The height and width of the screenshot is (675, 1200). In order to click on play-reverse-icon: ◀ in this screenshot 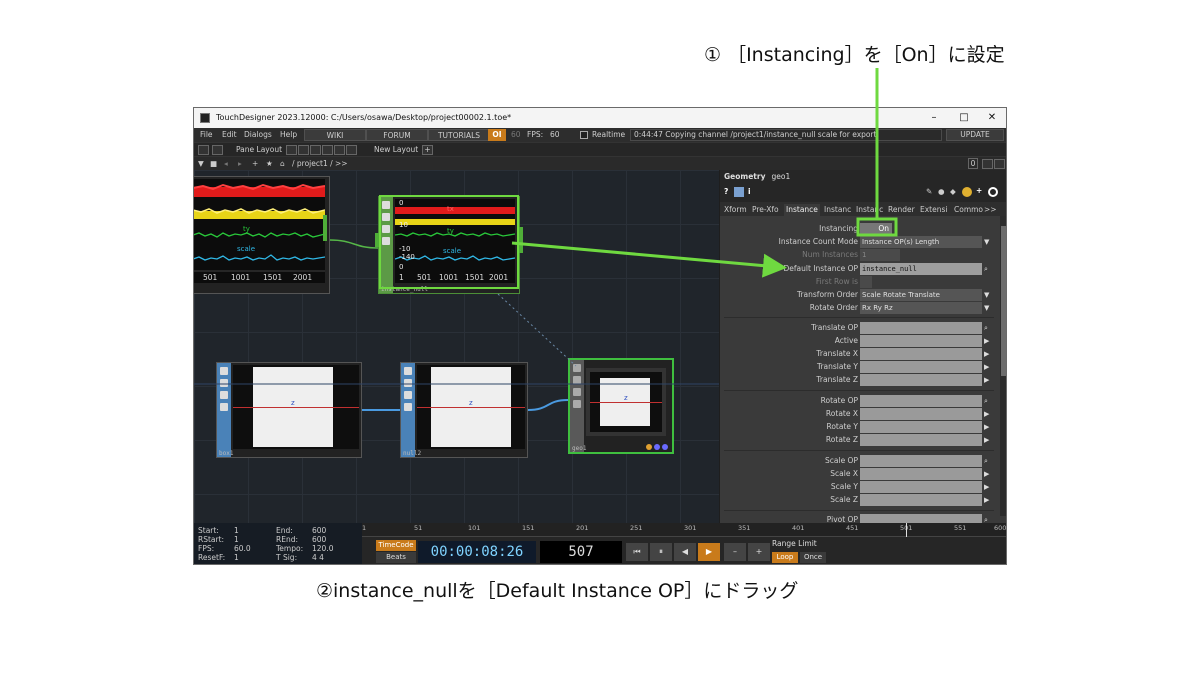, I will do `click(685, 552)`.